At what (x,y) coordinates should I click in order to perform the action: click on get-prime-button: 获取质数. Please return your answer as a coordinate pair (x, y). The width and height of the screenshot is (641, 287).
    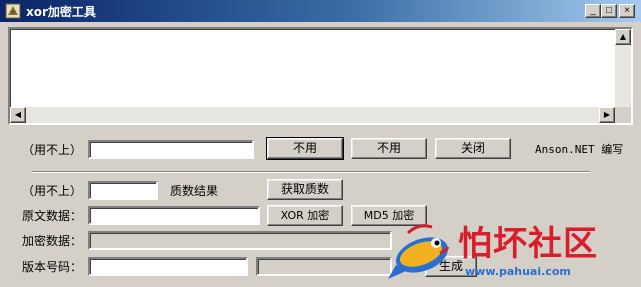
    Looking at the image, I should click on (305, 189).